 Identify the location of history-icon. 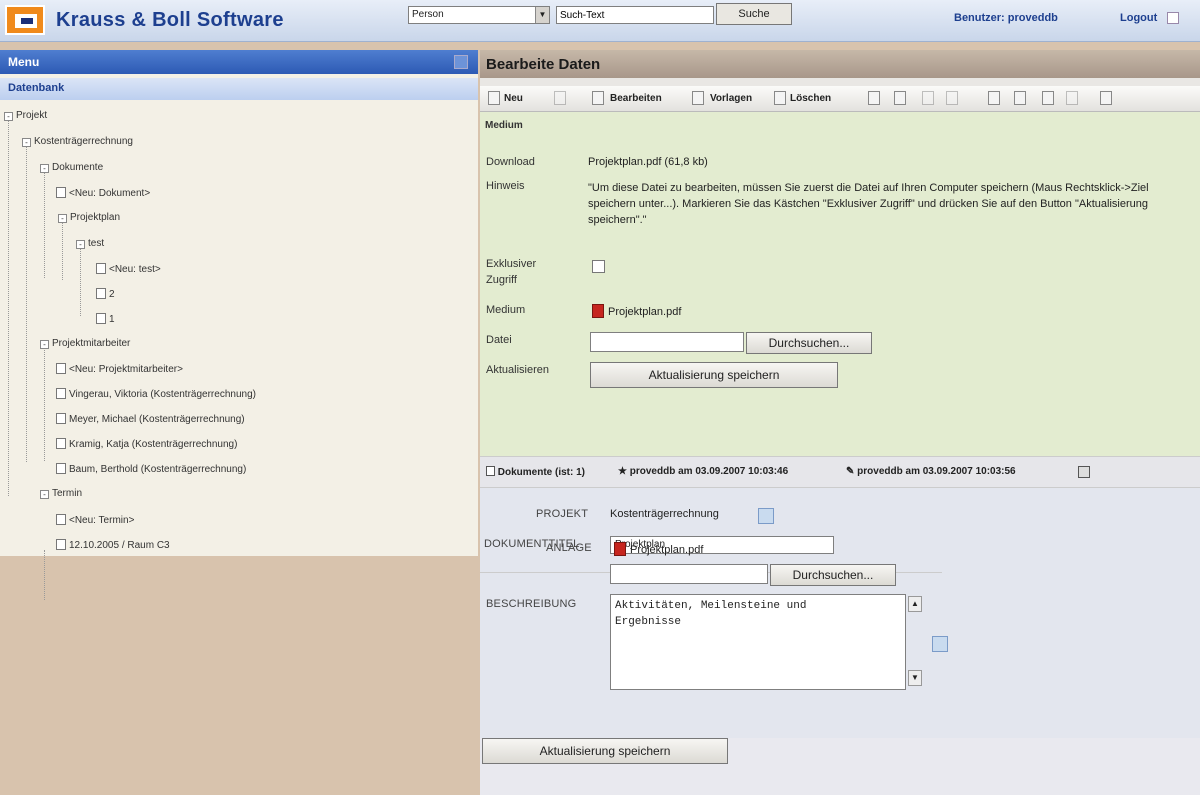
(1106, 98).